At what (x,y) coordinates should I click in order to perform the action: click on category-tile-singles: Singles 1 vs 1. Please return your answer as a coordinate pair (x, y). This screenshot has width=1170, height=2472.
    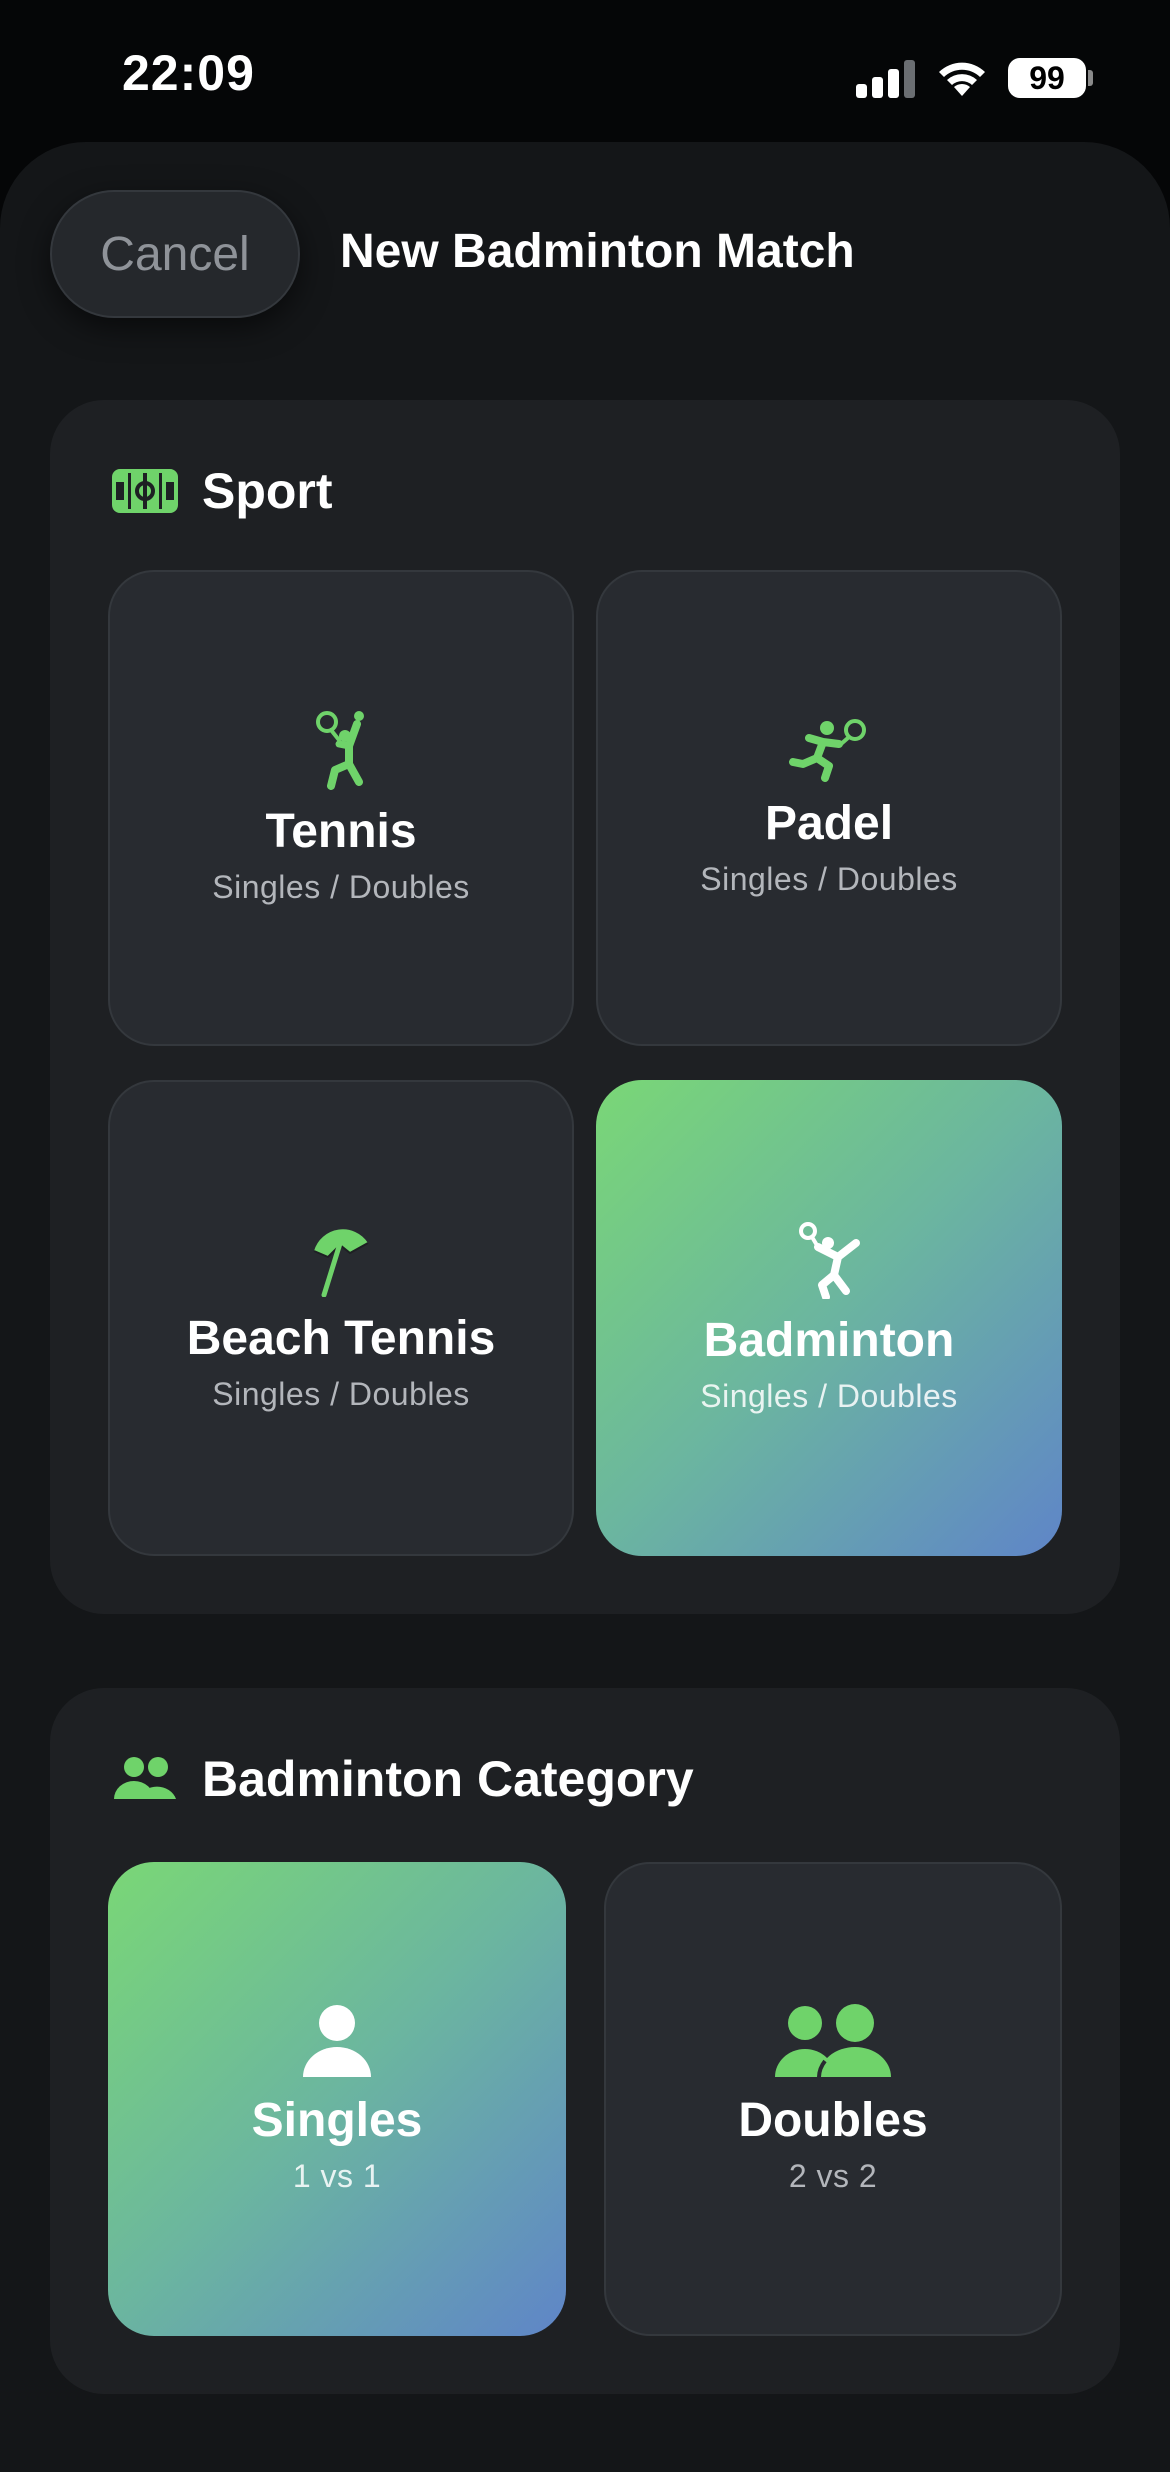
    Looking at the image, I should click on (337, 2099).